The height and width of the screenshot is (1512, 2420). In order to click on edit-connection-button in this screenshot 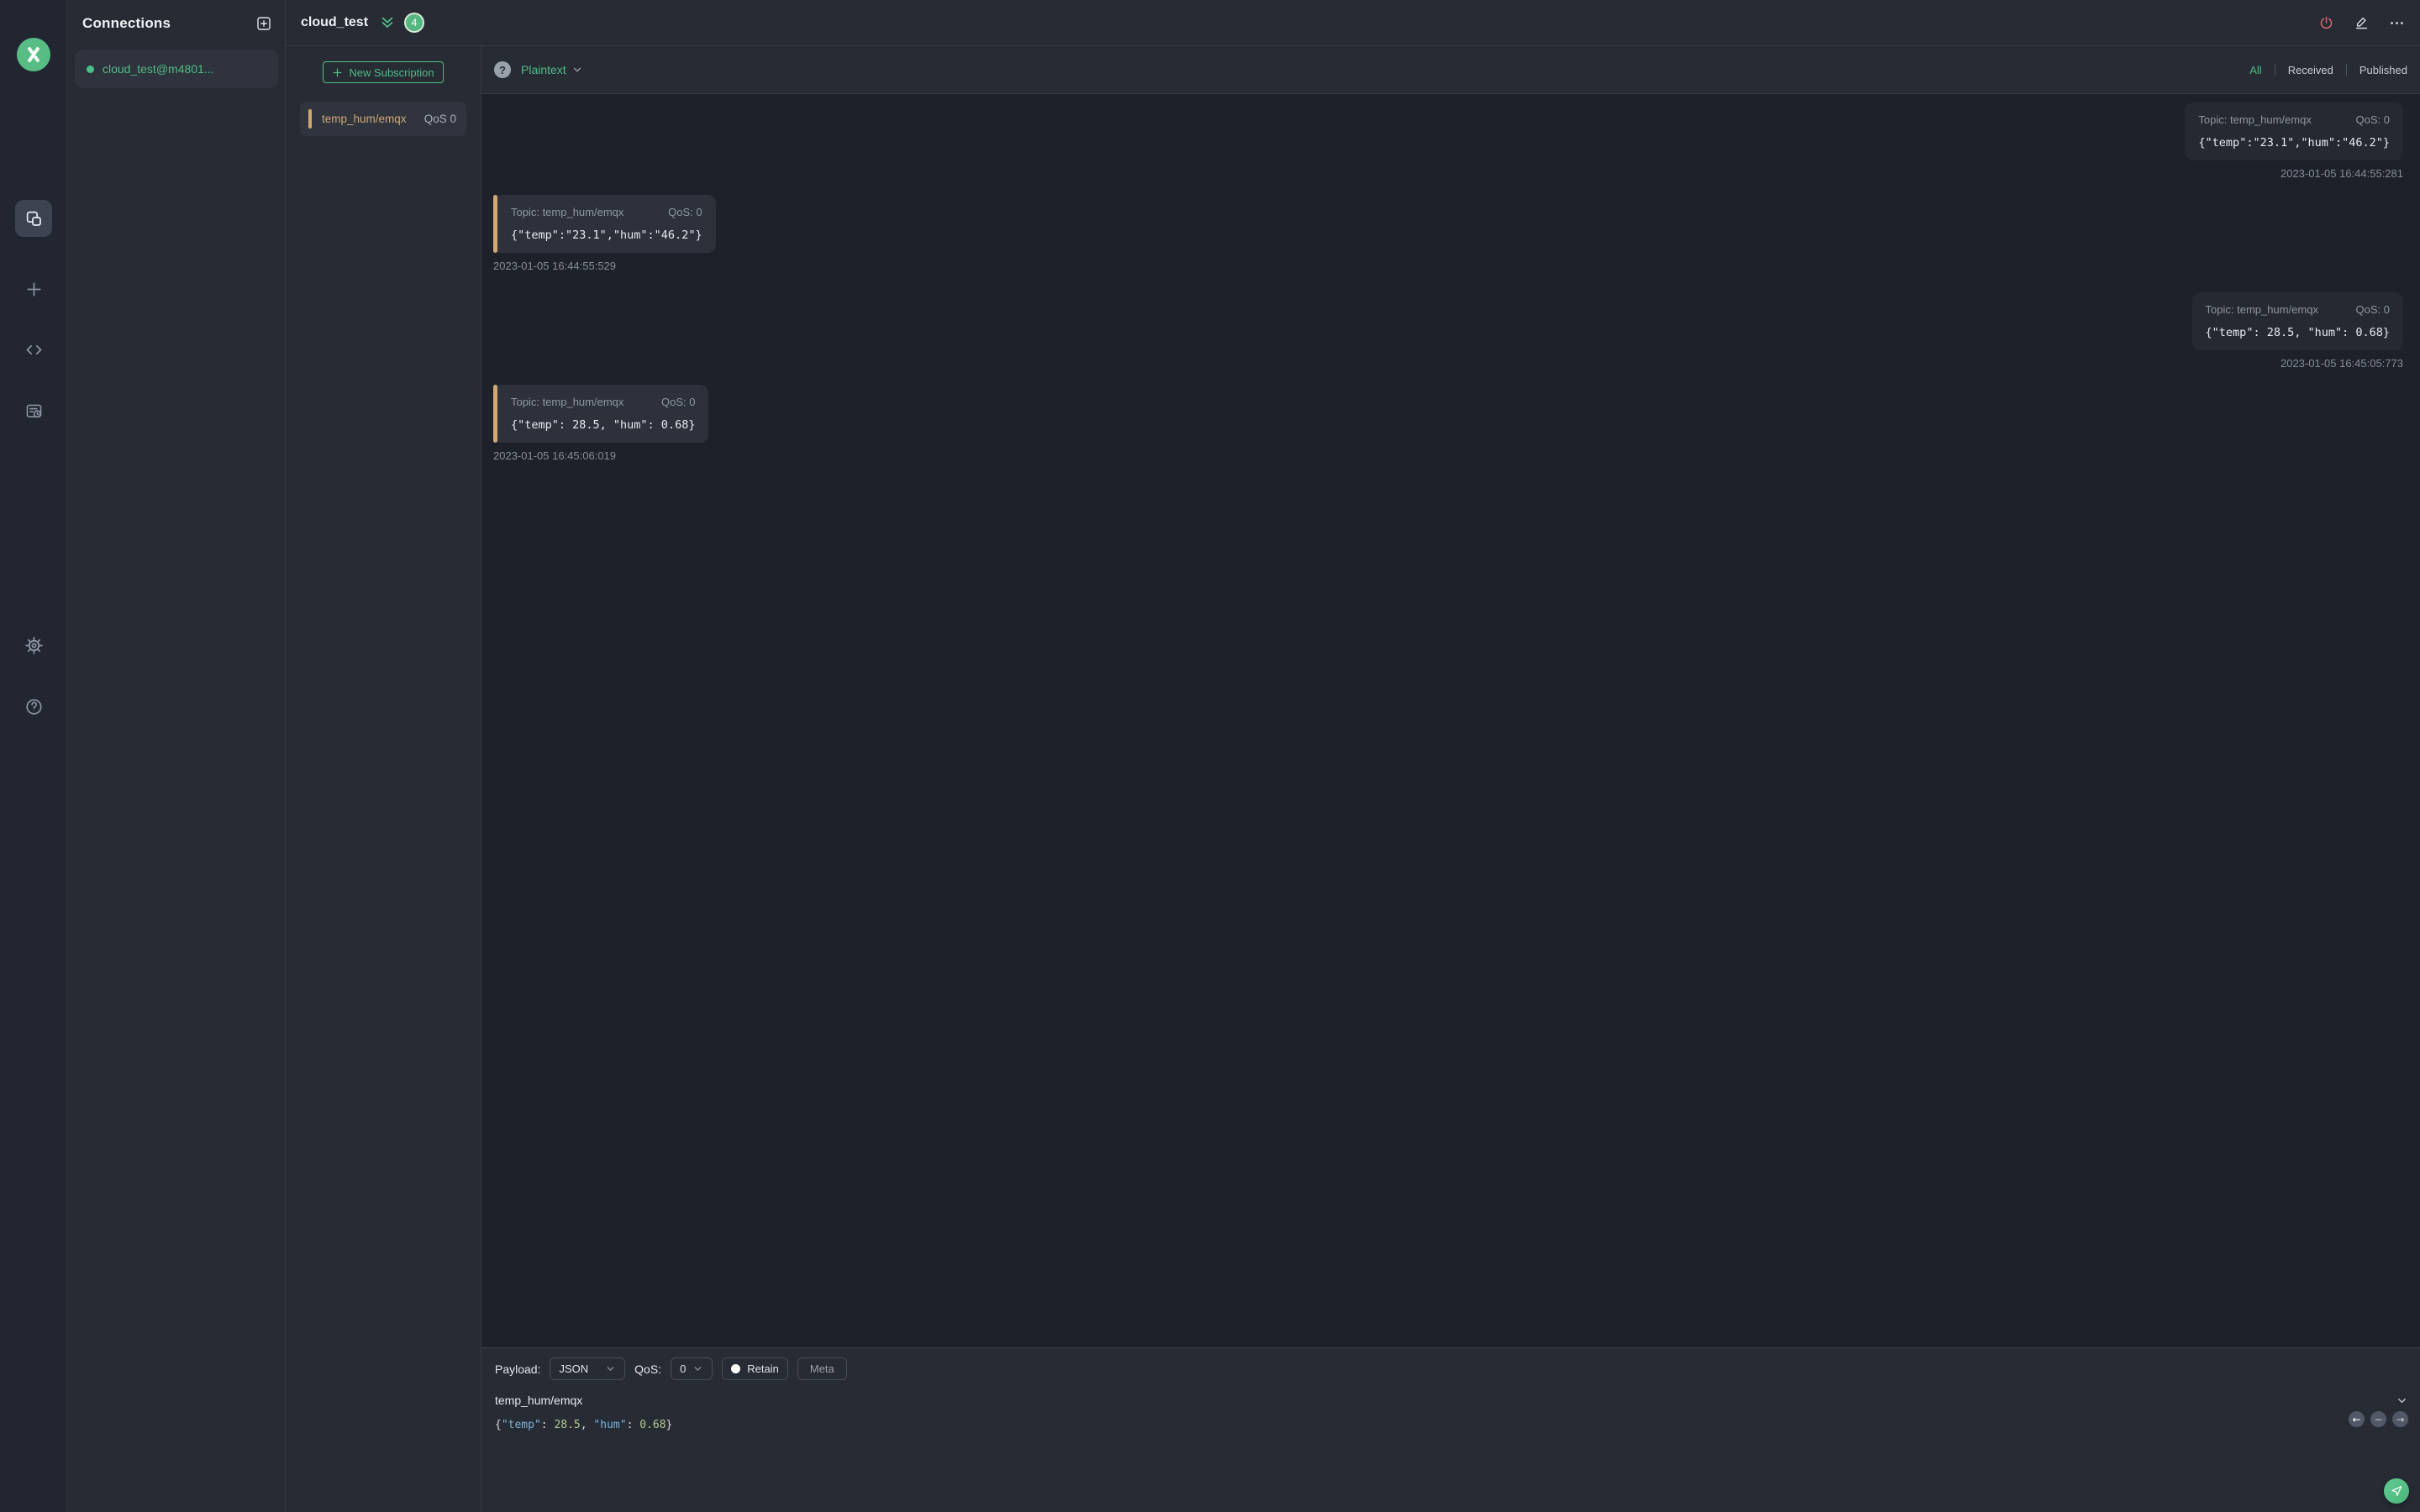, I will do `click(2361, 22)`.